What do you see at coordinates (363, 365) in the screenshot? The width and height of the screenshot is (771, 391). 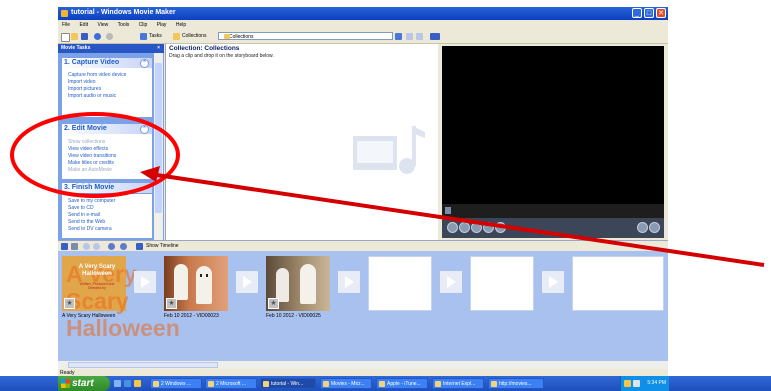 I see `storyboard-scrollbar` at bounding box center [363, 365].